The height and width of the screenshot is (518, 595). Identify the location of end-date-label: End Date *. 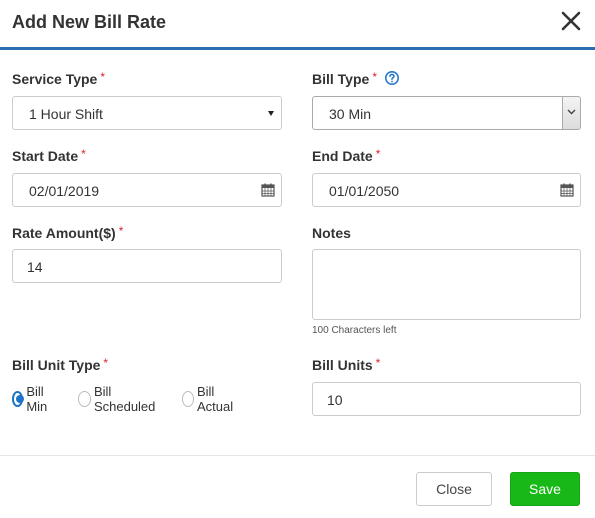
(346, 155).